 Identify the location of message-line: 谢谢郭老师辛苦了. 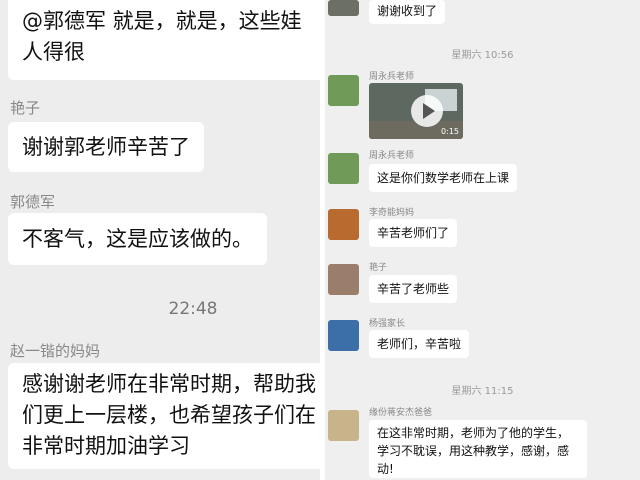
(106, 147).